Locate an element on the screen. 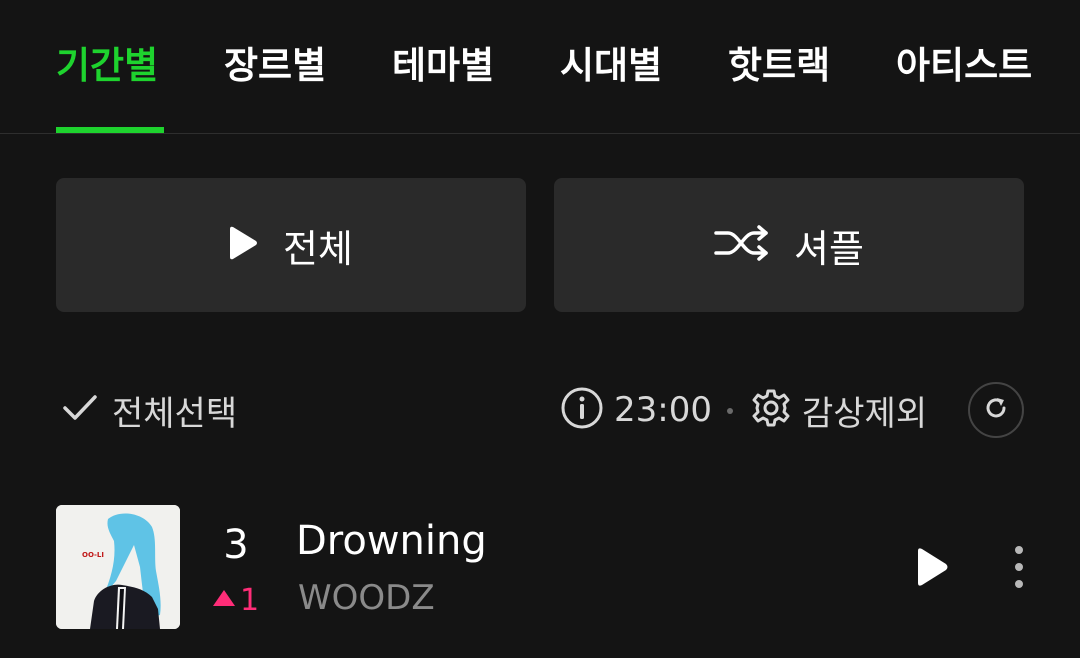 This screenshot has width=1080, height=658. exclude-listening-button: 감상제외 is located at coordinates (839, 410).